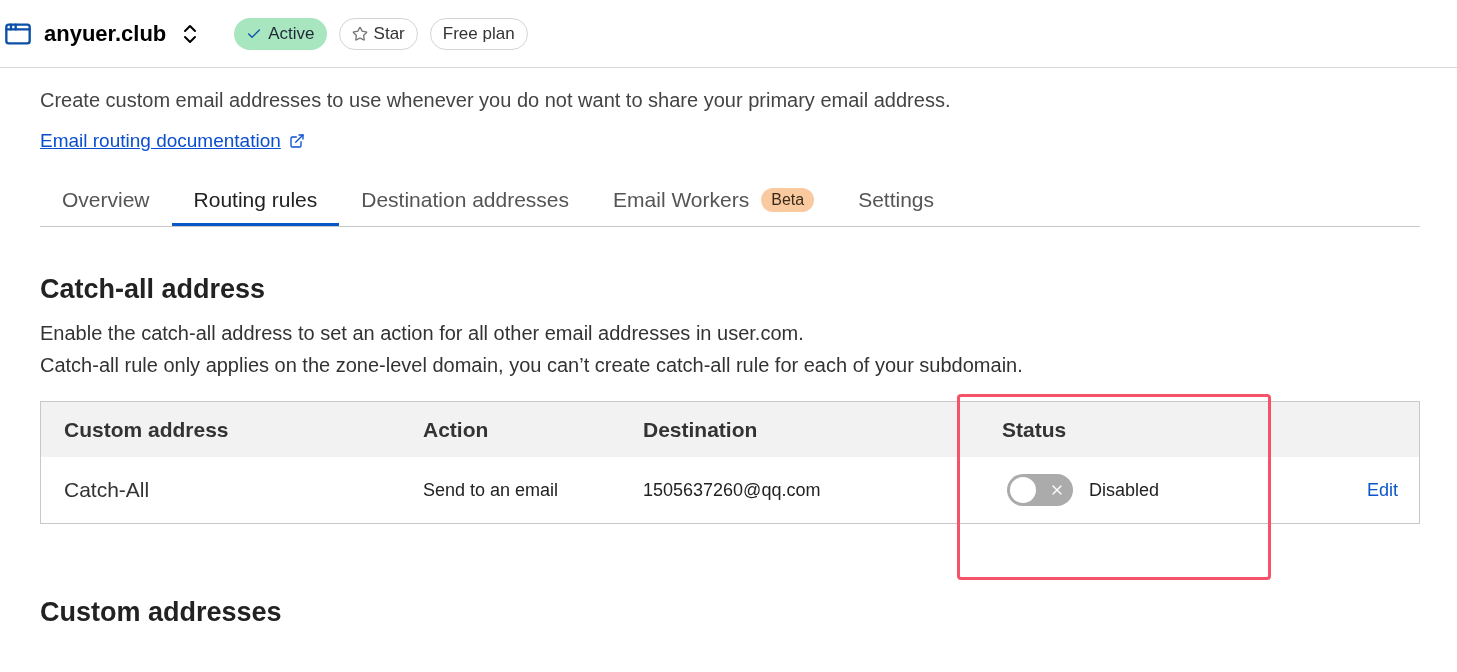 Image resolution: width=1457 pixels, height=672 pixels. Describe the element at coordinates (107, 490) in the screenshot. I see `table-cell-text: Catch-All` at that location.